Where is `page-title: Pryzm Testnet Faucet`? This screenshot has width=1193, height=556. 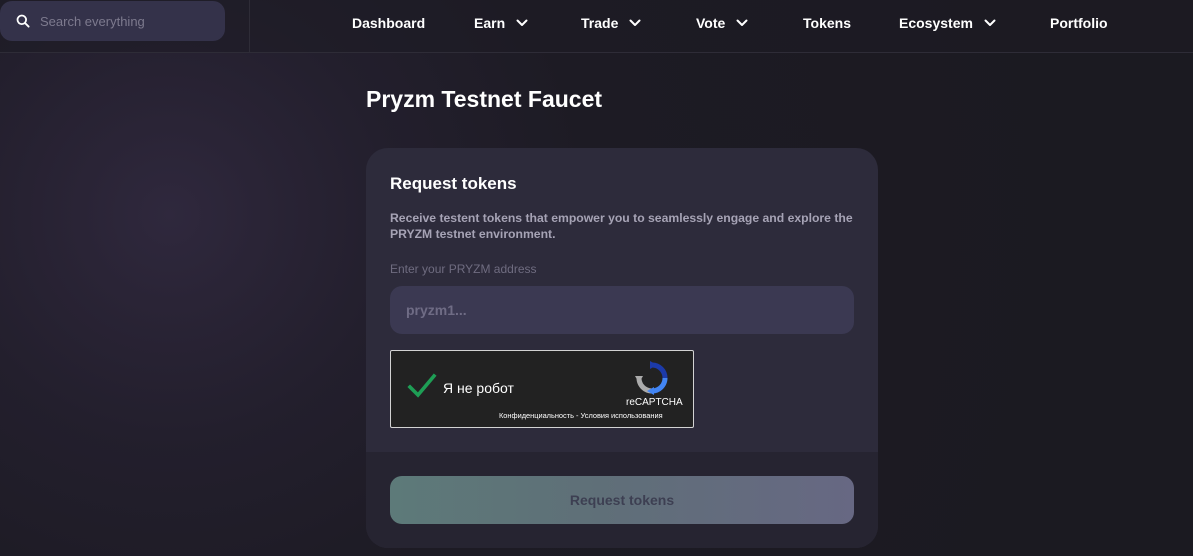
page-title: Pryzm Testnet Faucet is located at coordinates (484, 99).